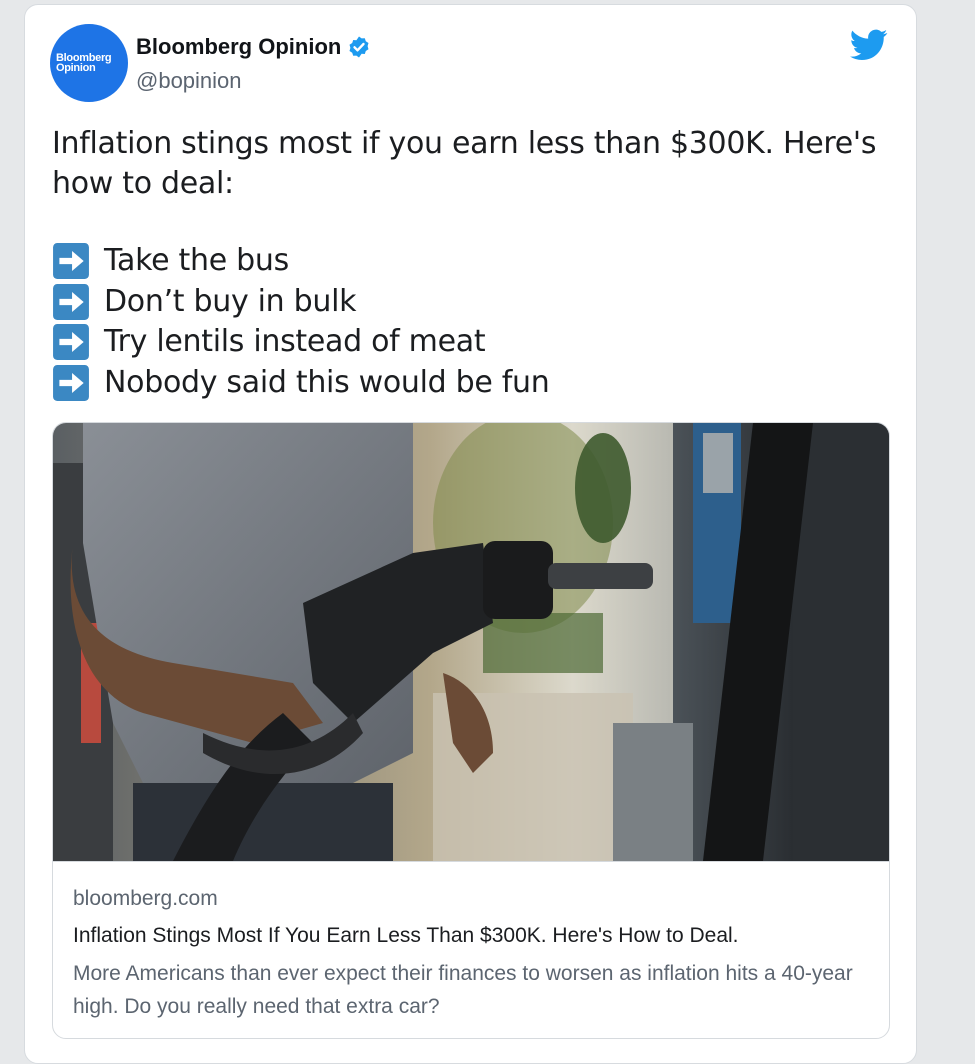 The height and width of the screenshot is (1064, 975). Describe the element at coordinates (471, 861) in the screenshot. I see `card-divider` at that location.